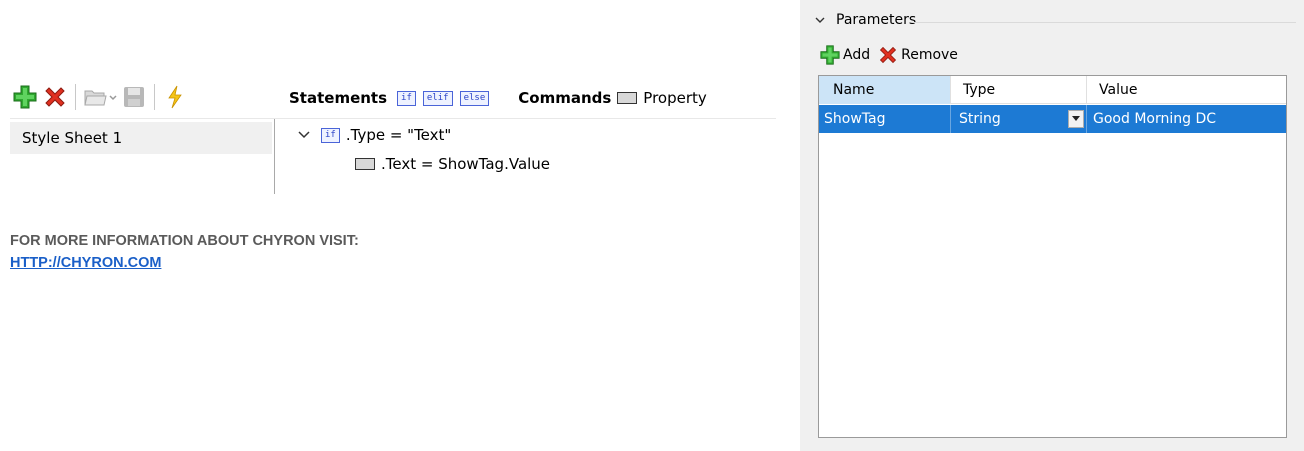 The width and height of the screenshot is (1304, 451). I want to click on remove-parameter-button: Remove, so click(918, 55).